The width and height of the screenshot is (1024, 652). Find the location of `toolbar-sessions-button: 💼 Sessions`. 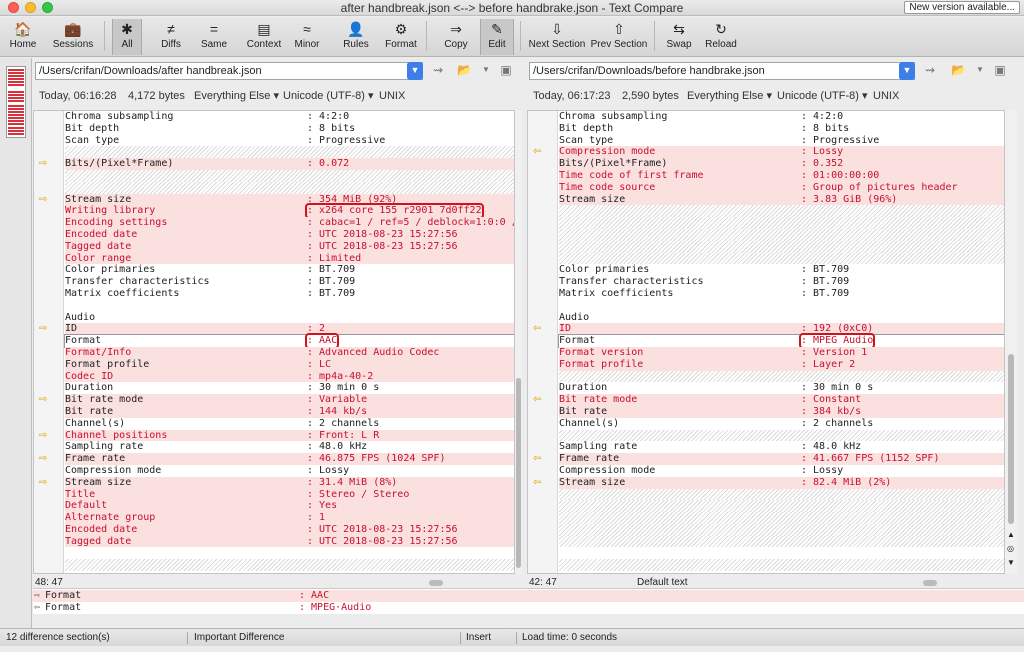

toolbar-sessions-button: 💼 Sessions is located at coordinates (73, 37).